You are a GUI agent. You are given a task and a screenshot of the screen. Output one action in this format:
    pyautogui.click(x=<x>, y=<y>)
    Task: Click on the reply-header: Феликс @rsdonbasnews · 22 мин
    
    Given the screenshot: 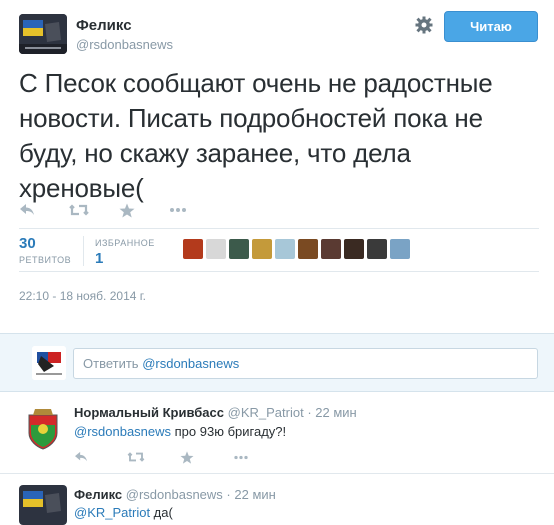 What is the action you would take?
    pyautogui.click(x=175, y=494)
    